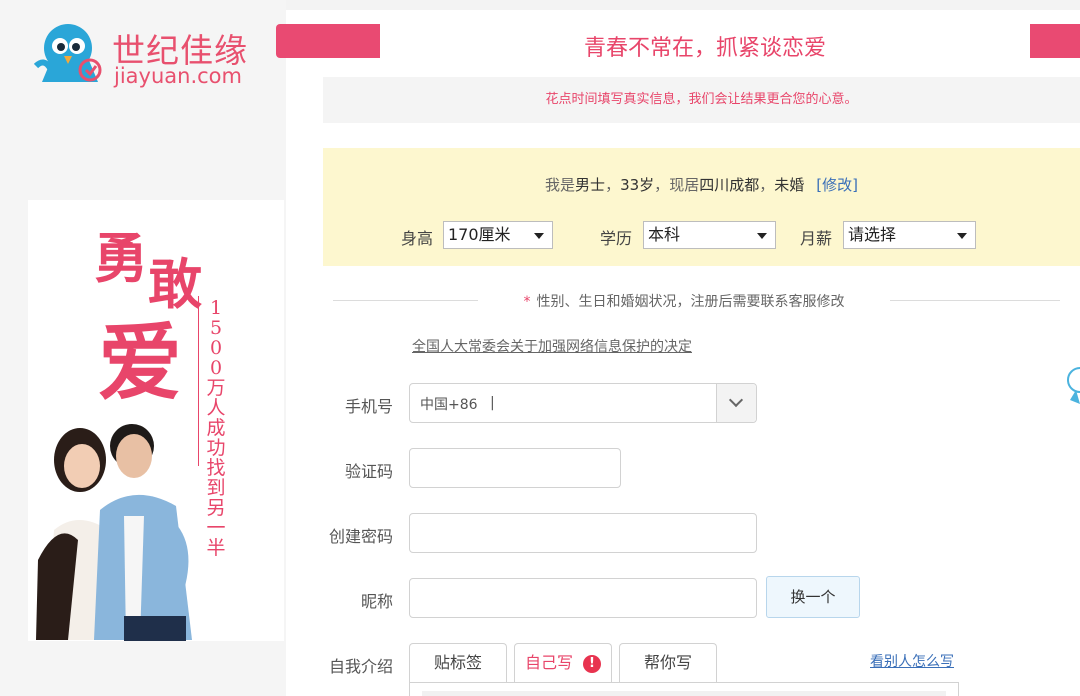 Image resolution: width=1080 pixels, height=696 pixels. I want to click on ad-word-love: 爱, so click(140, 362).